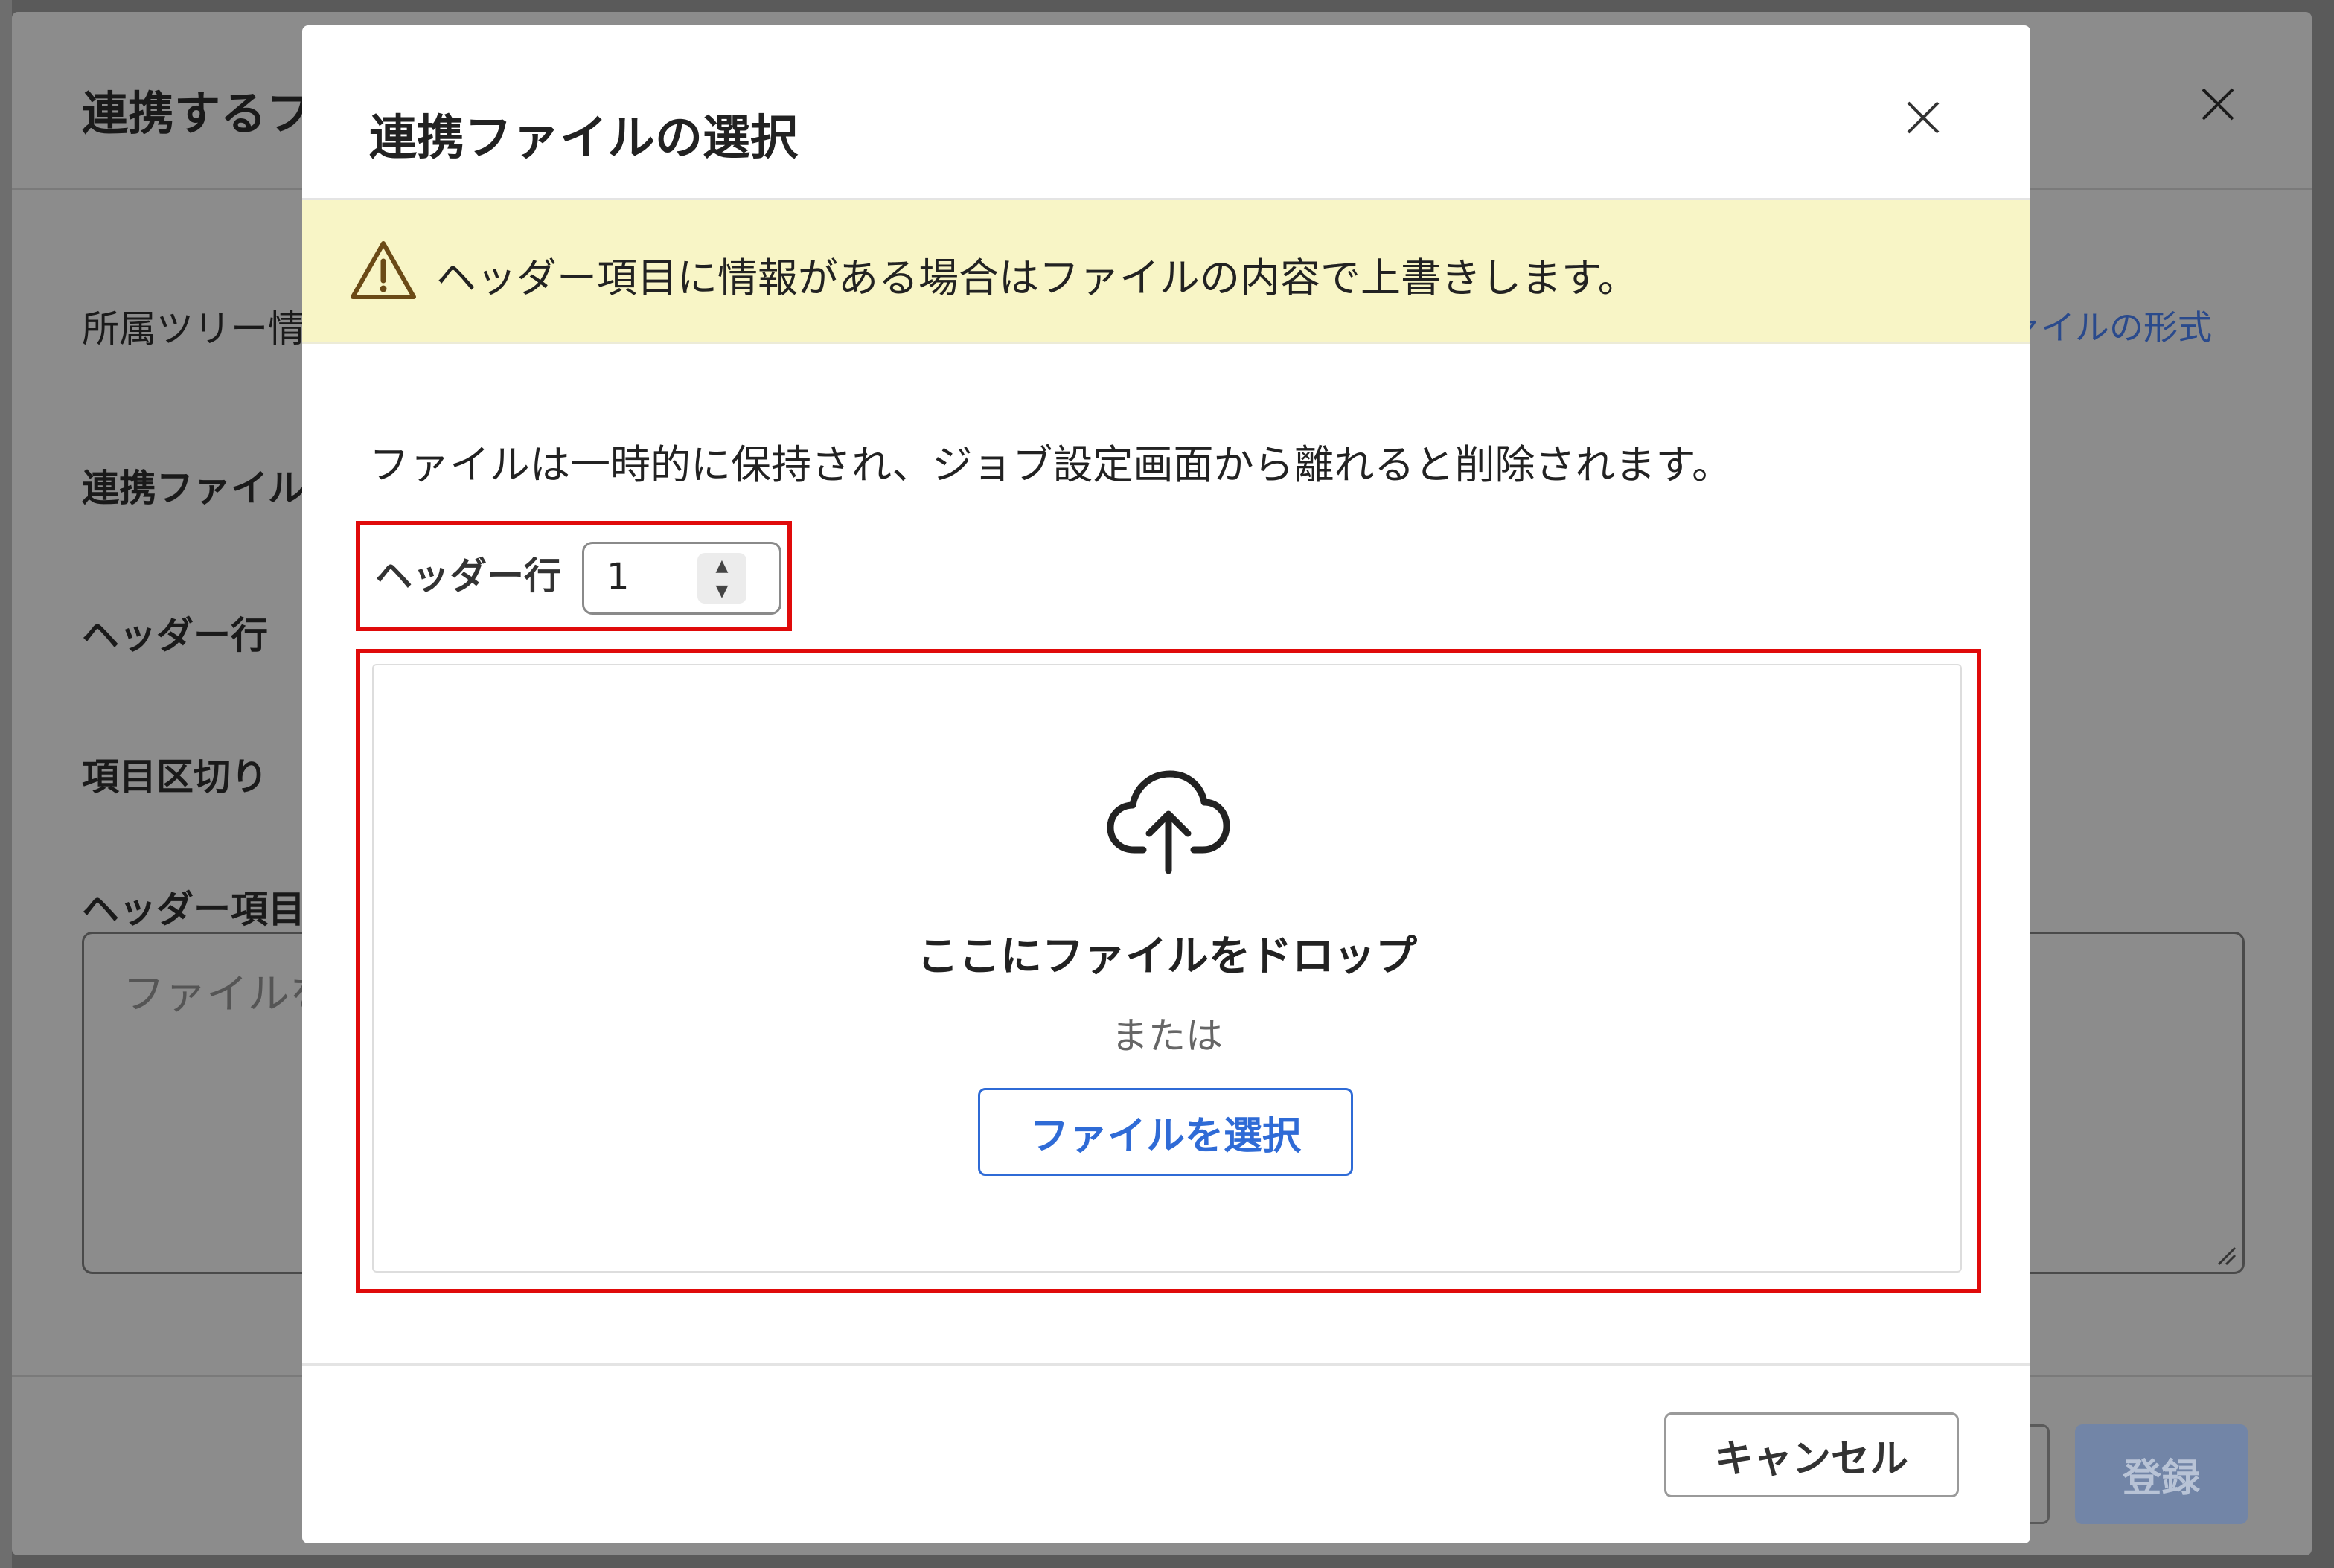 Image resolution: width=2334 pixels, height=1568 pixels. I want to click on background-label-header-row: ヘッダー行, so click(175, 635).